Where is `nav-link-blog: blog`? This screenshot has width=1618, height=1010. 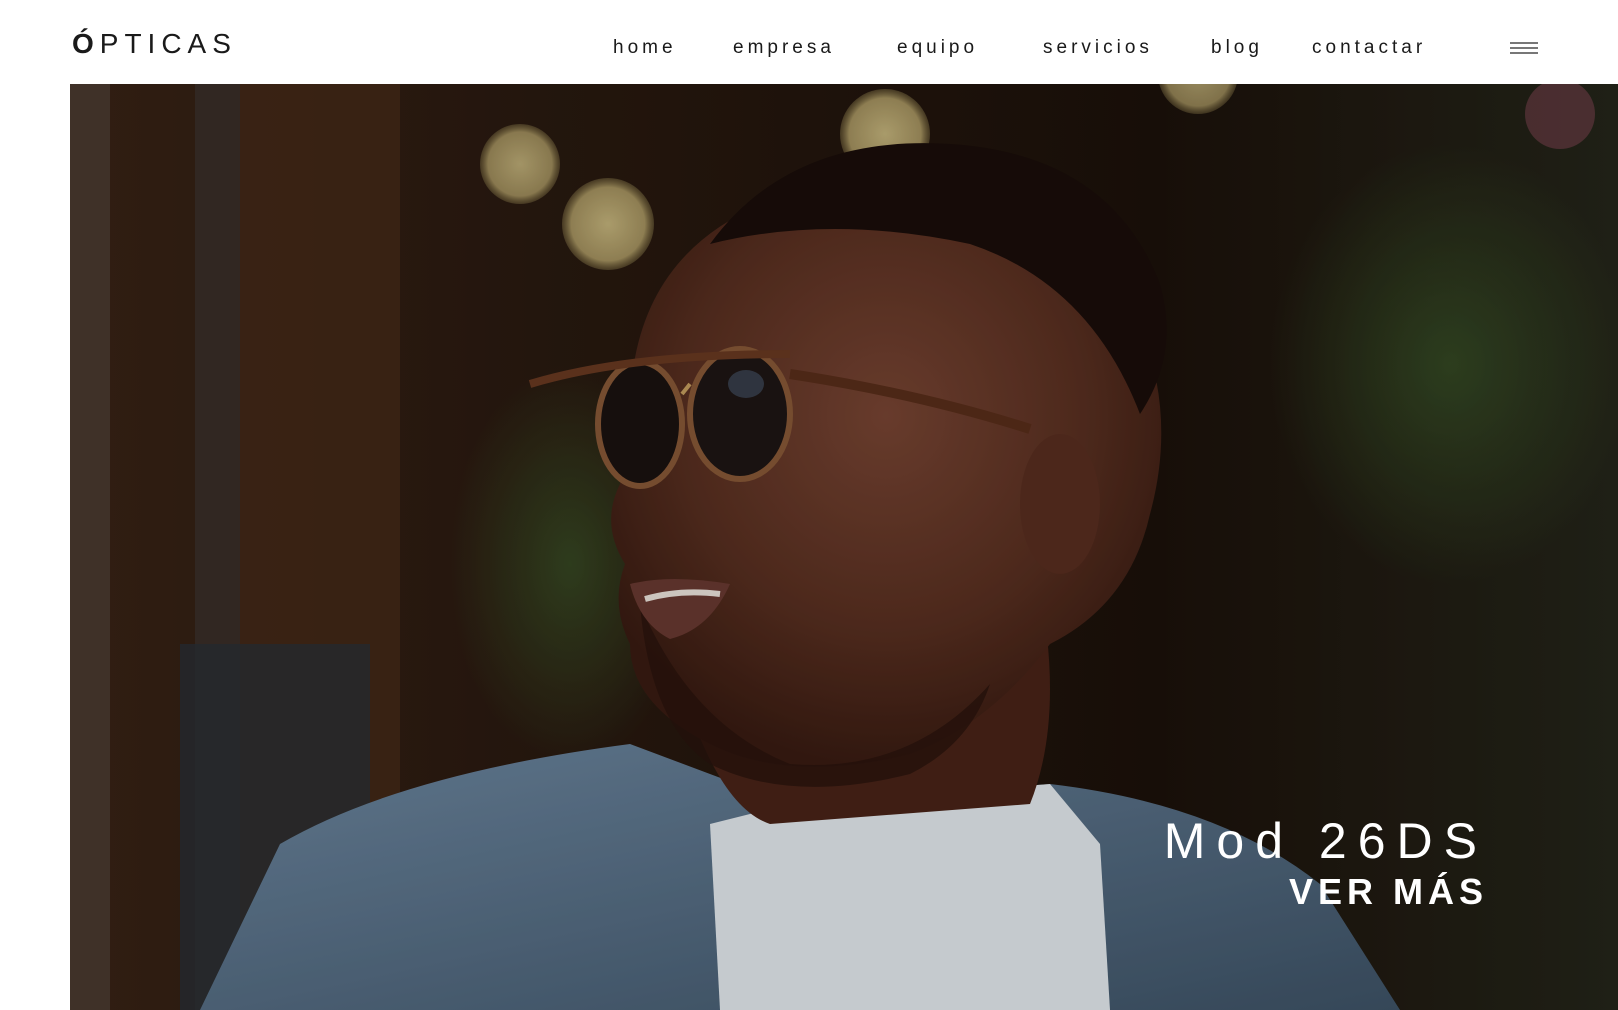
nav-link-blog: blog is located at coordinates (1237, 47).